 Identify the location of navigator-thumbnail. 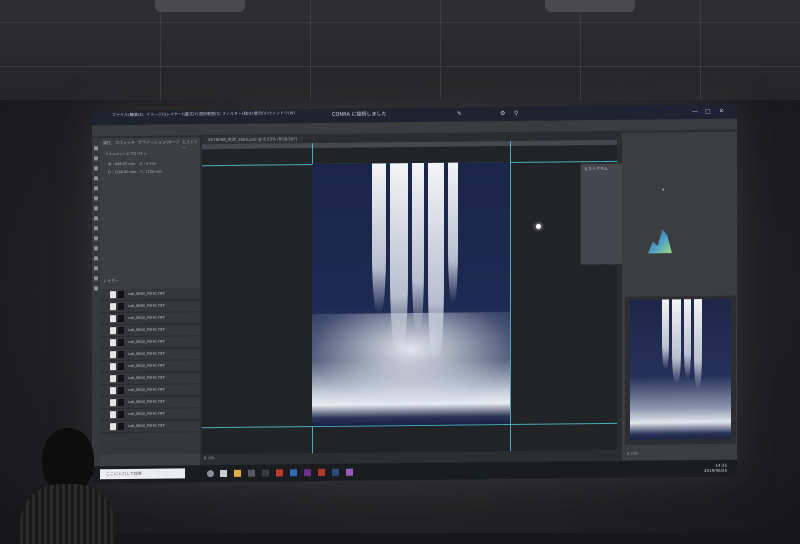
(680, 369).